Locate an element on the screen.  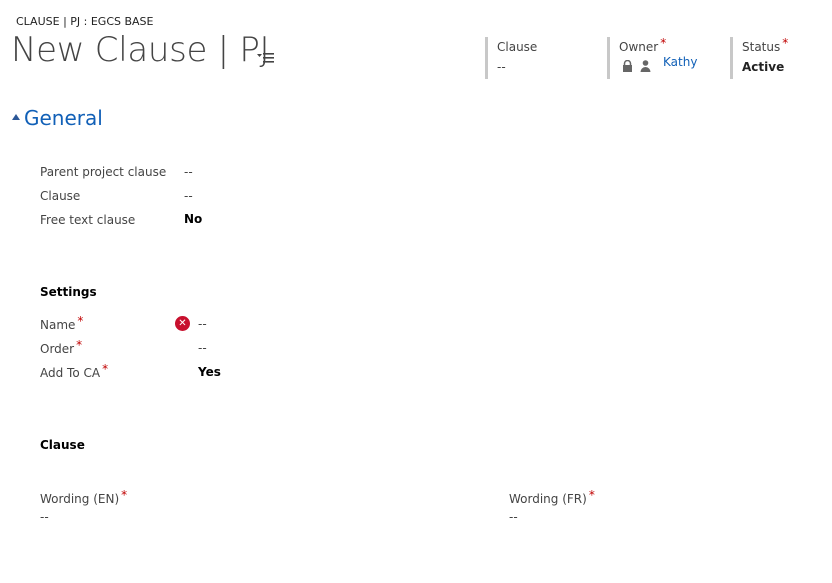
status-label-text: Status is located at coordinates (761, 47).